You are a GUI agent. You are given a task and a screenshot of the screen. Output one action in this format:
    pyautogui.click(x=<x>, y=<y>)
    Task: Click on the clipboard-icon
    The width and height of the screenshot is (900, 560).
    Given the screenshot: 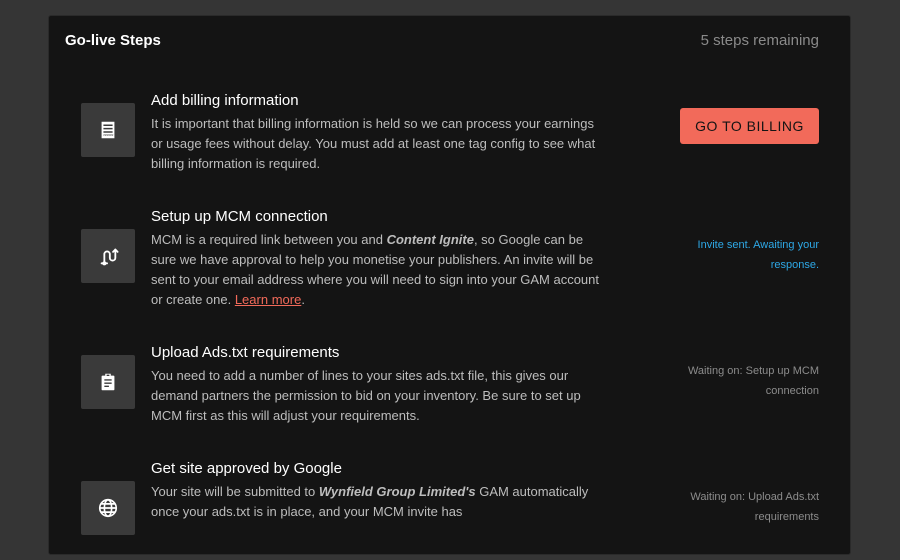 What is the action you would take?
    pyautogui.click(x=108, y=382)
    